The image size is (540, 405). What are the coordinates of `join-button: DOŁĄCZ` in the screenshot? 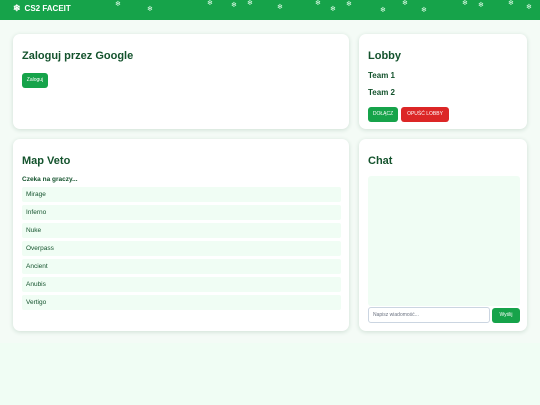 It's located at (383, 114).